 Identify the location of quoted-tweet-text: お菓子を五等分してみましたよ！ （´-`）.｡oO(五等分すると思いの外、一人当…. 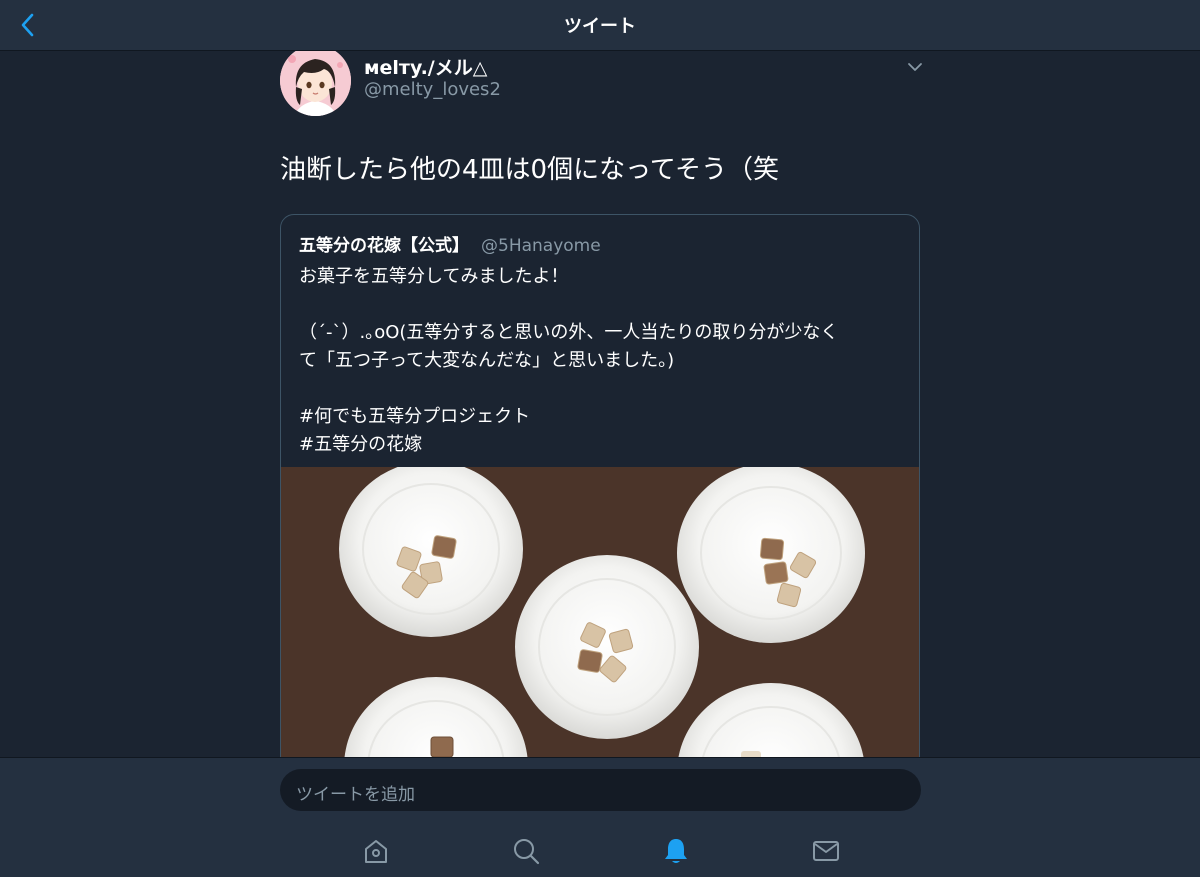
(604, 361).